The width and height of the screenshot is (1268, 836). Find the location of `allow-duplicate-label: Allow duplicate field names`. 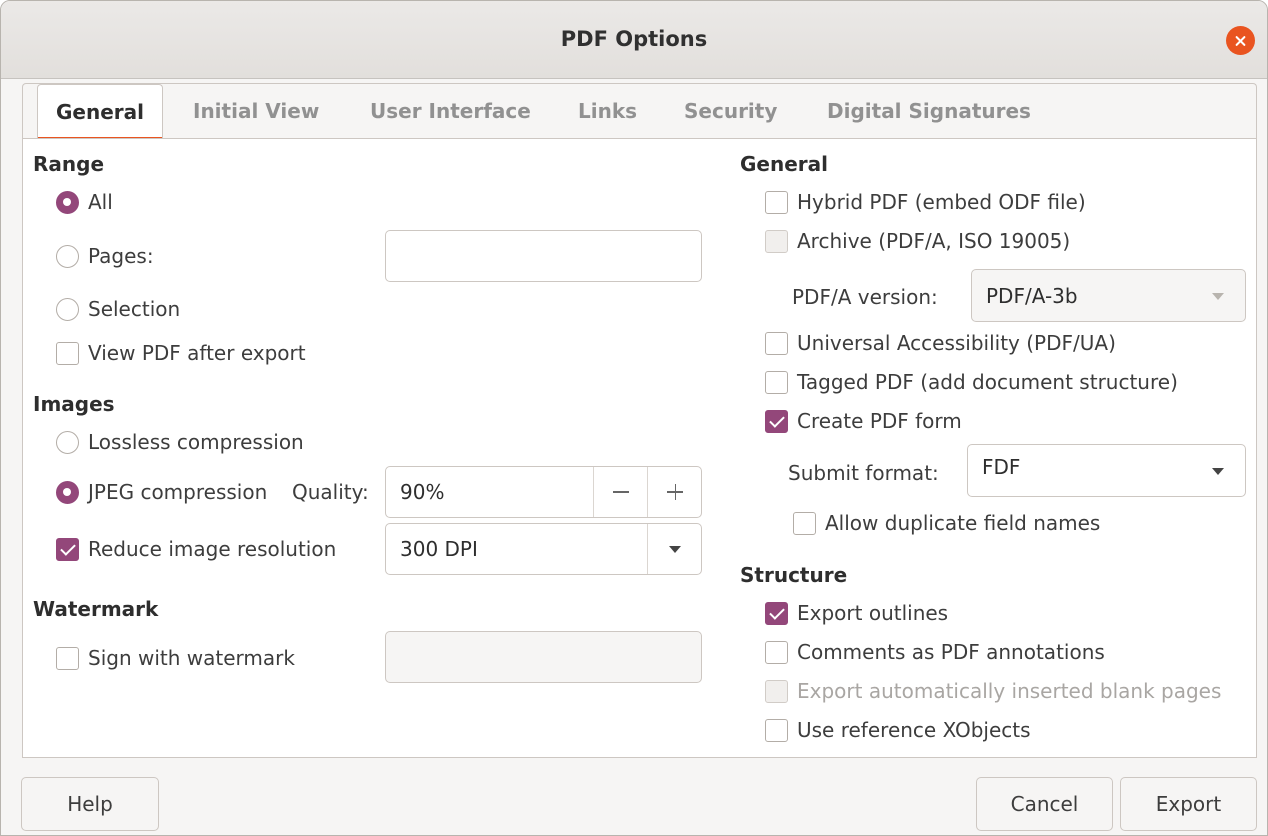

allow-duplicate-label: Allow duplicate field names is located at coordinates (963, 523).